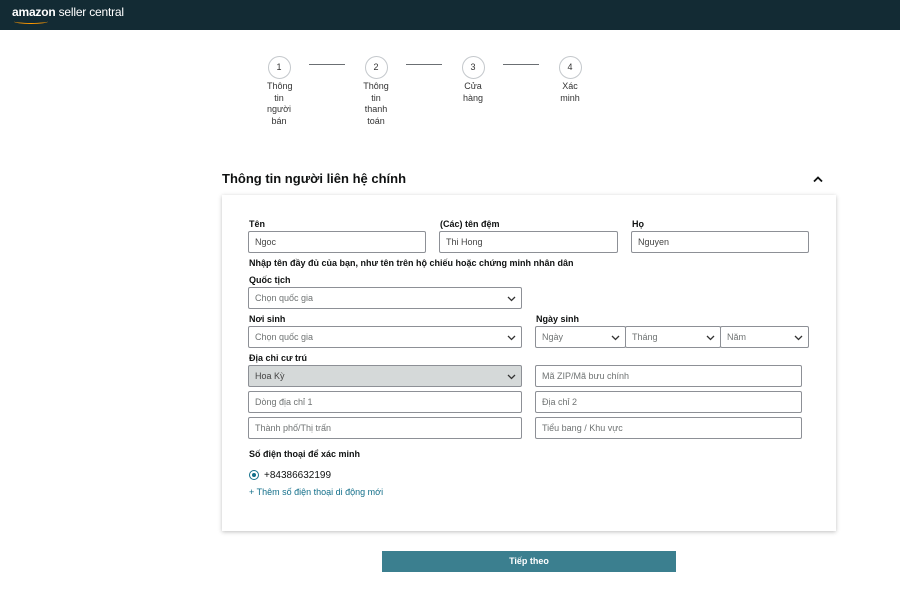 The width and height of the screenshot is (900, 604). What do you see at coordinates (316, 492) in the screenshot?
I see `add-phone-link: + Thêm số điện thoại di động mới` at bounding box center [316, 492].